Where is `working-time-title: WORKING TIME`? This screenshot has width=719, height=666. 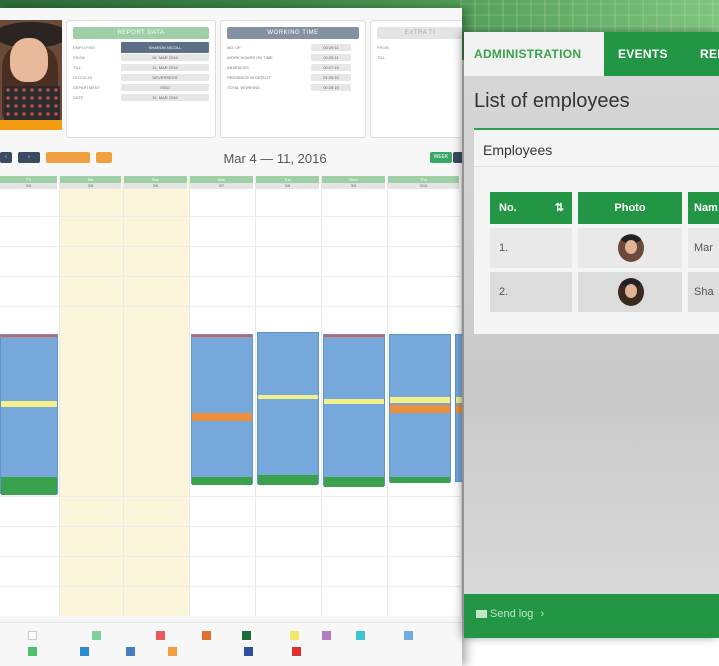 working-time-title: WORKING TIME is located at coordinates (293, 33).